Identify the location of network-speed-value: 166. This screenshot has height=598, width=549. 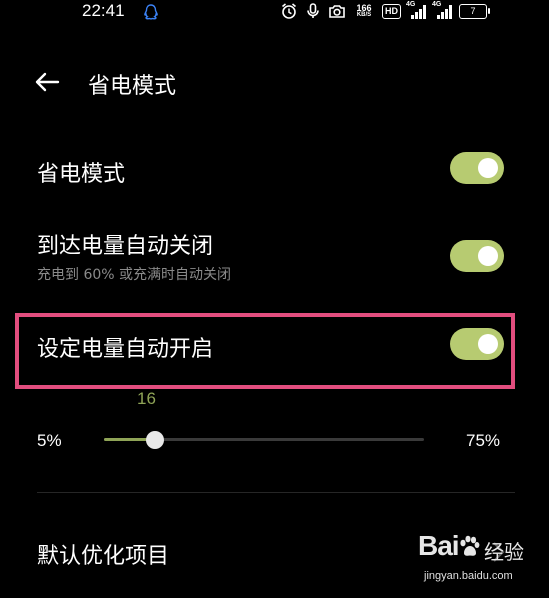
(364, 7).